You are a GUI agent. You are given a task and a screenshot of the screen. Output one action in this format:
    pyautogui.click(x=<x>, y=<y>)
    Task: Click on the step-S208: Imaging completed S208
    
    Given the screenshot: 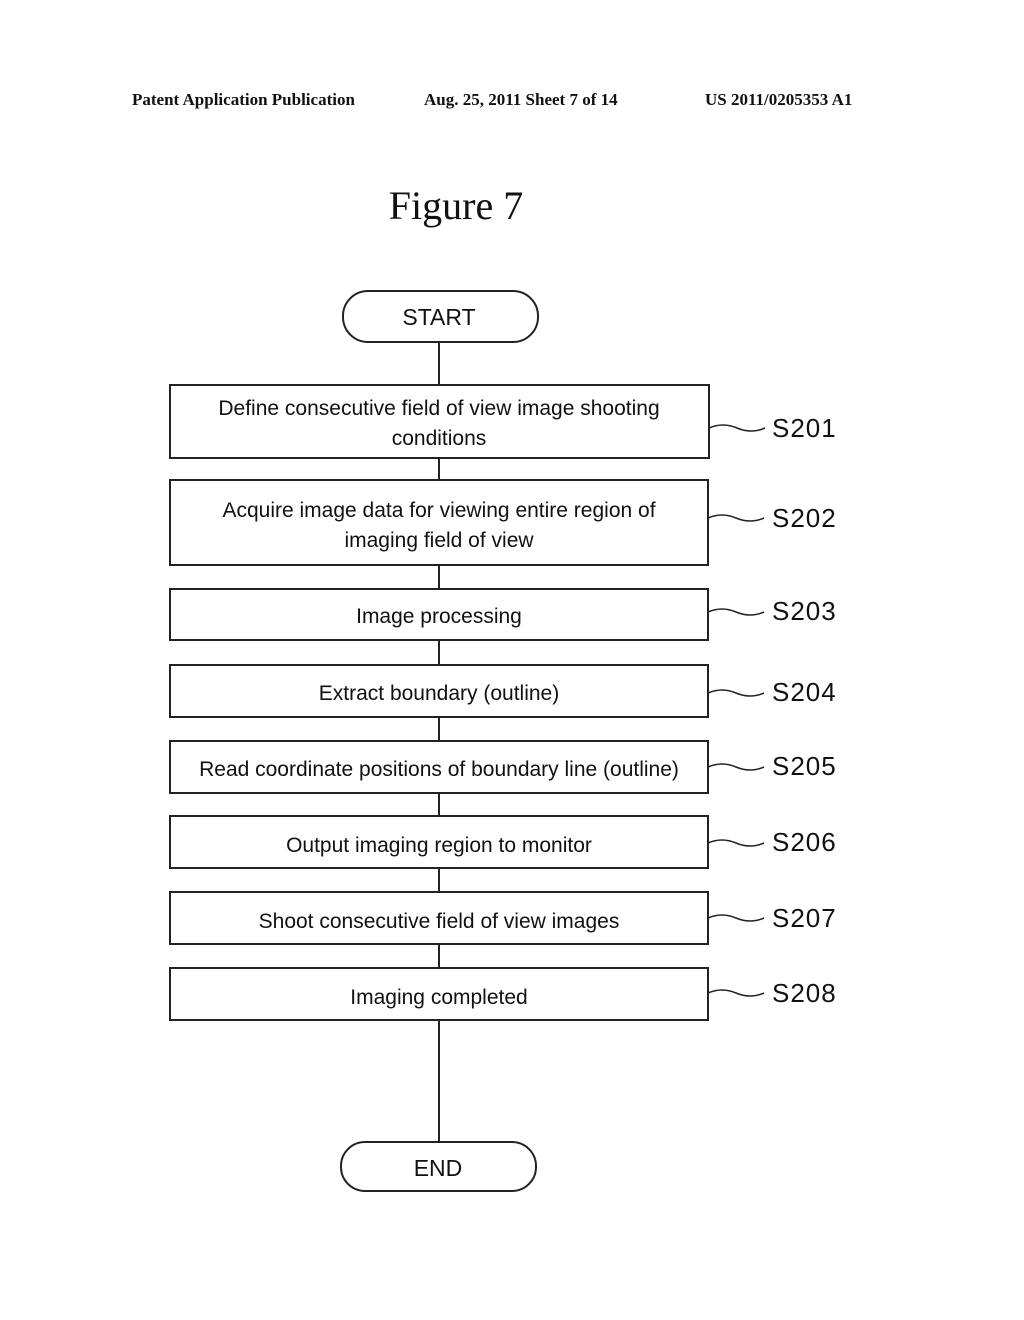 What is the action you would take?
    pyautogui.click(x=503, y=994)
    